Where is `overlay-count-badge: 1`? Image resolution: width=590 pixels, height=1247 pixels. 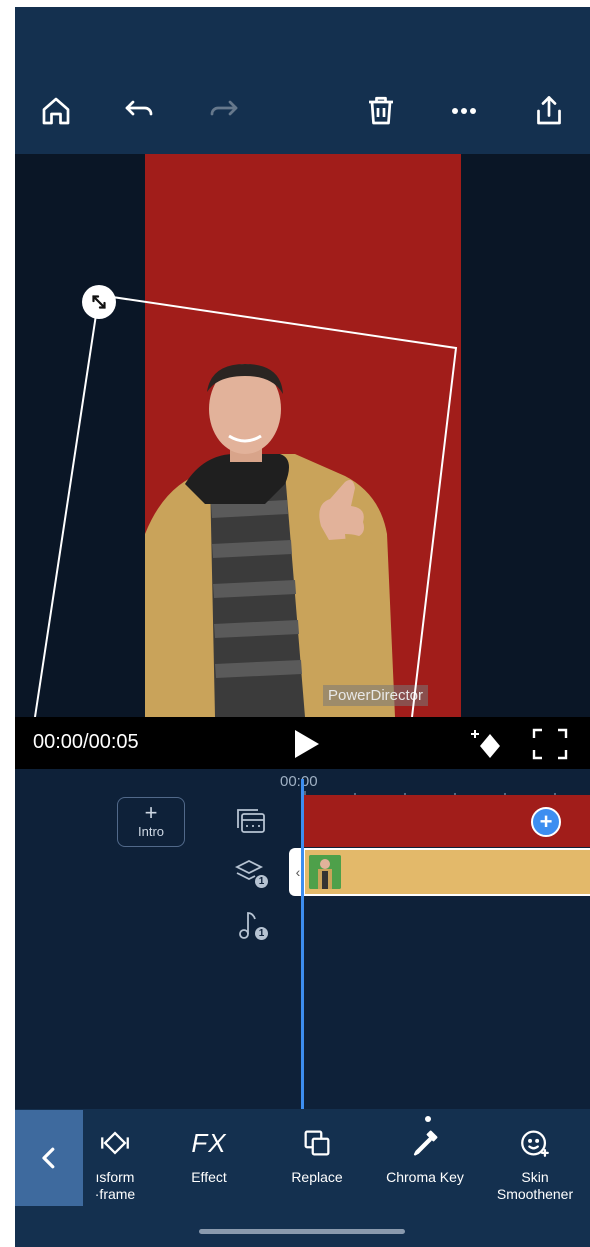 overlay-count-badge: 1 is located at coordinates (261, 881).